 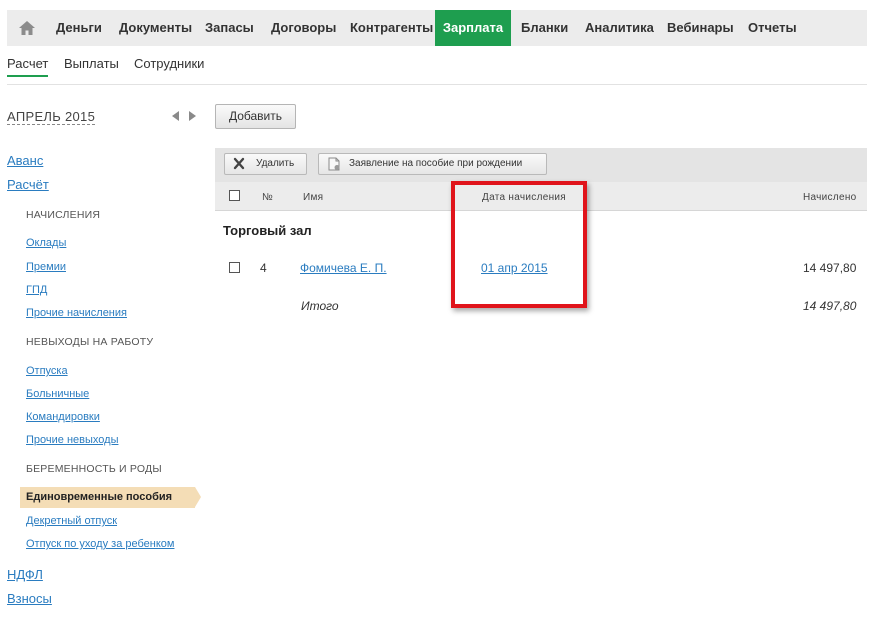 I want to click on sidebar-link-sick-leaves: Больничные, so click(x=57, y=394).